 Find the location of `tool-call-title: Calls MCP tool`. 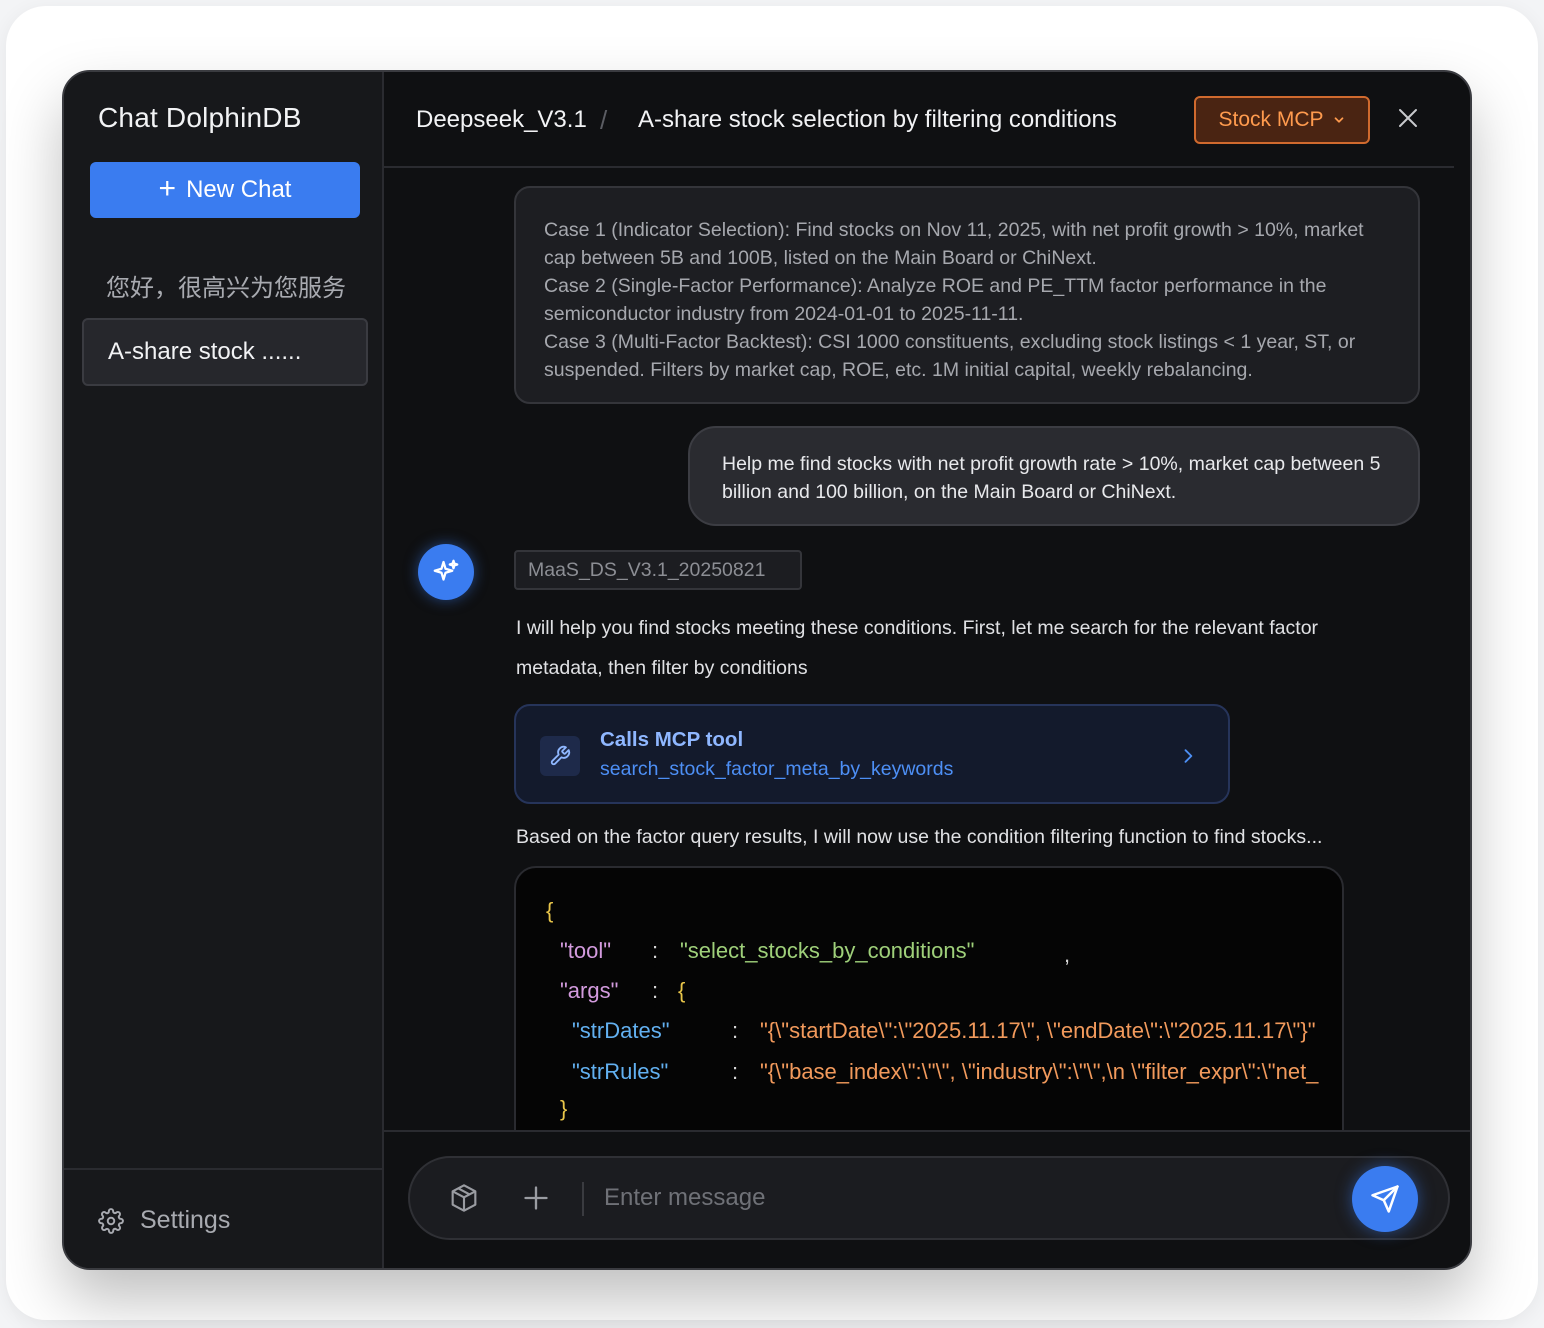

tool-call-title: Calls MCP tool is located at coordinates (672, 739).